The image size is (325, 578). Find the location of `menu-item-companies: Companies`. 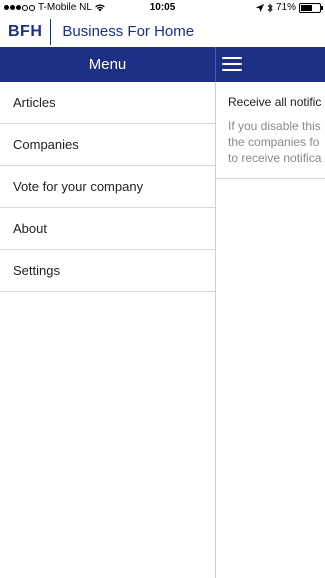

menu-item-companies: Companies is located at coordinates (107, 145).